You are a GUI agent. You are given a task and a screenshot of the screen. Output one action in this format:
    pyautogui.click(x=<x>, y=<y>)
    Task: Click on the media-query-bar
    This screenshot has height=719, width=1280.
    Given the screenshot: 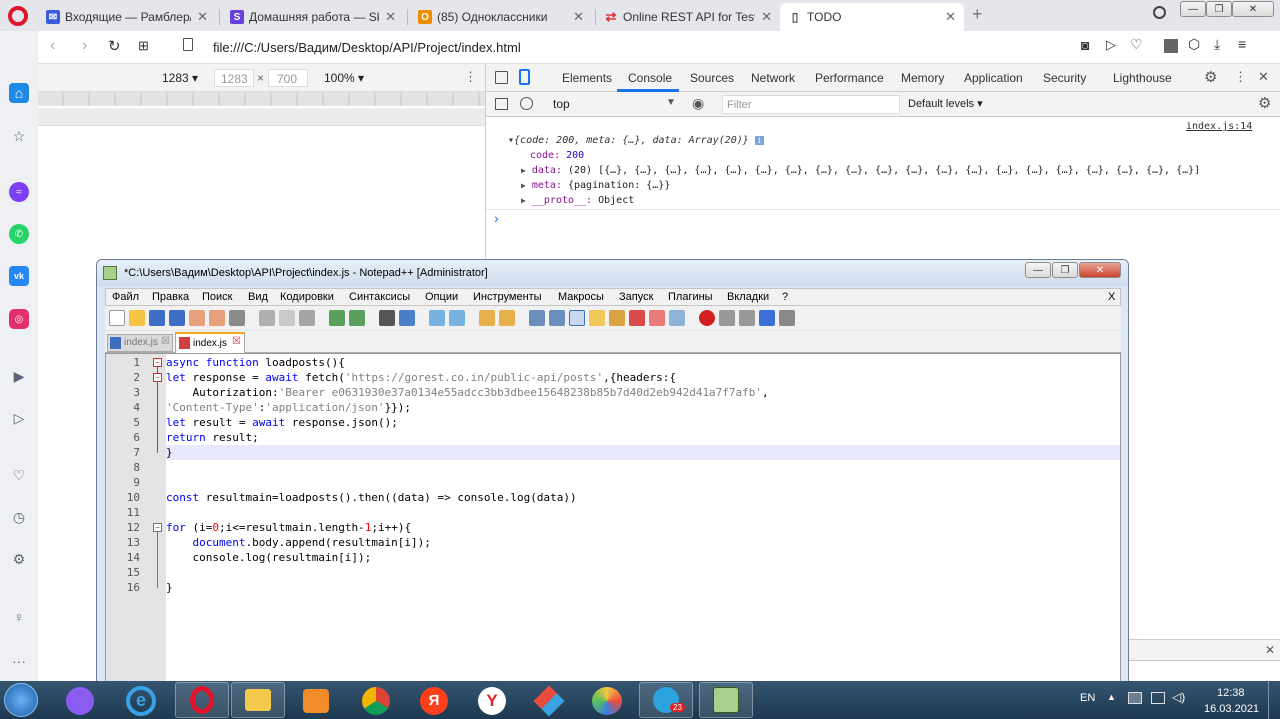 What is the action you would take?
    pyautogui.click(x=261, y=99)
    